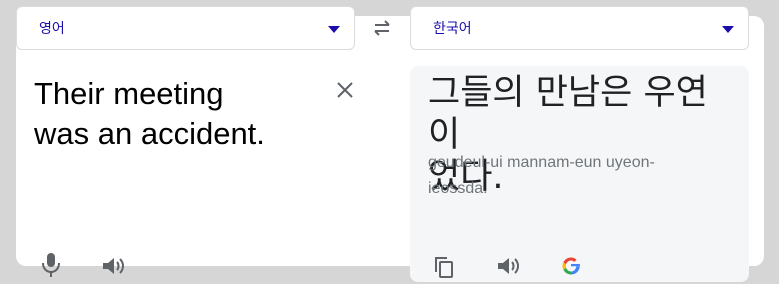  I want to click on source-text-input: Their meeting was an accident., so click(179, 114).